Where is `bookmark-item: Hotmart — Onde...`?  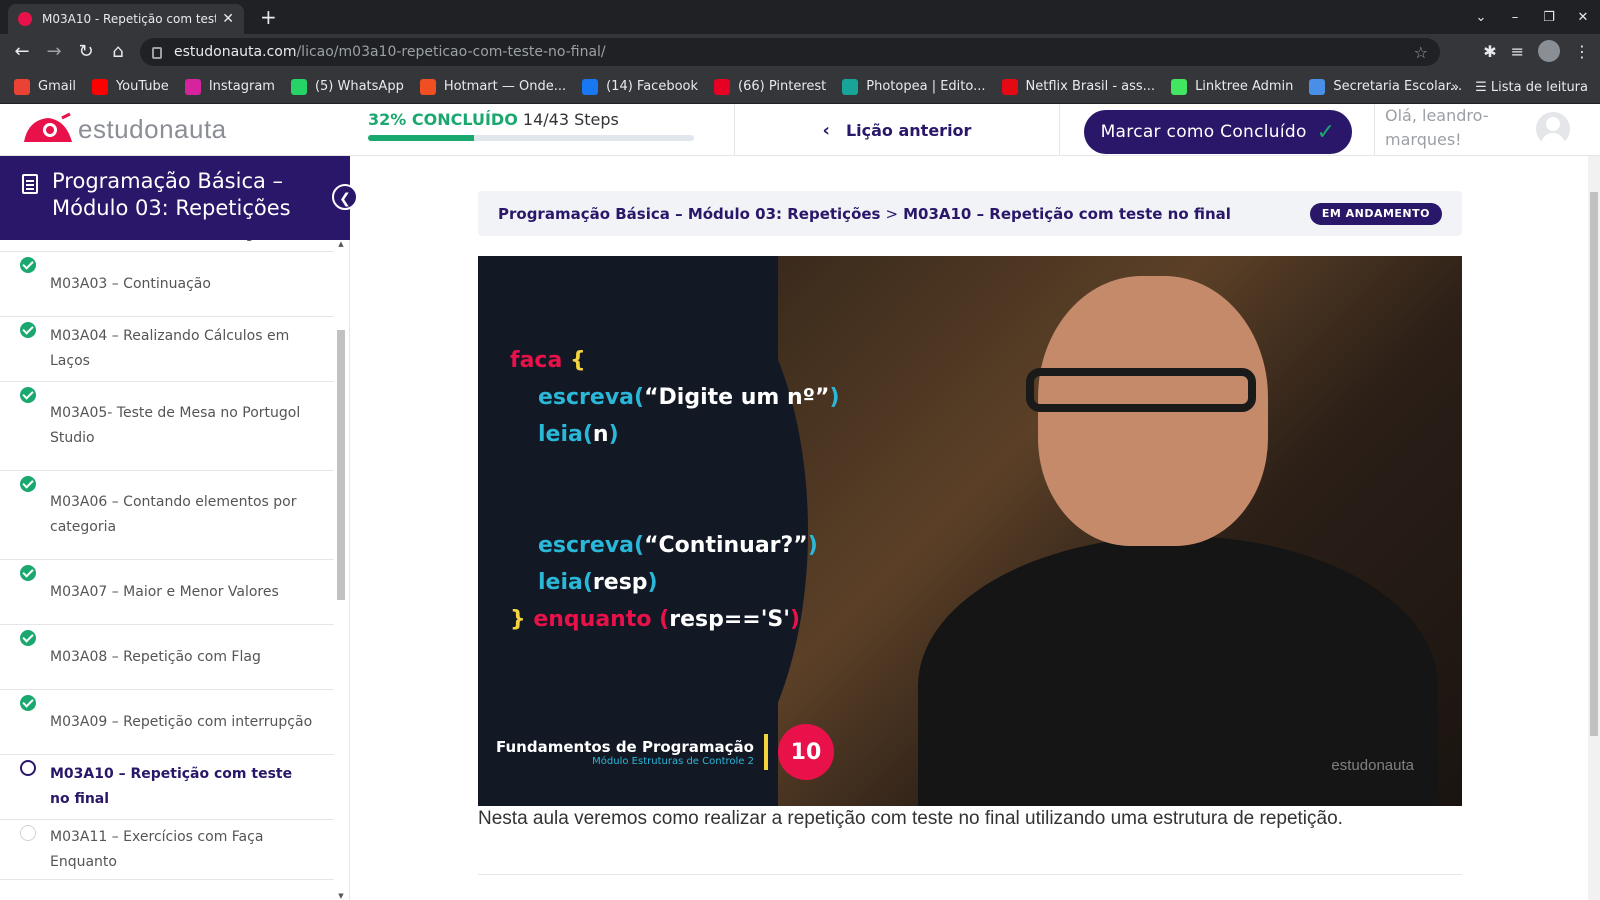 bookmark-item: Hotmart — Onde... is located at coordinates (493, 86).